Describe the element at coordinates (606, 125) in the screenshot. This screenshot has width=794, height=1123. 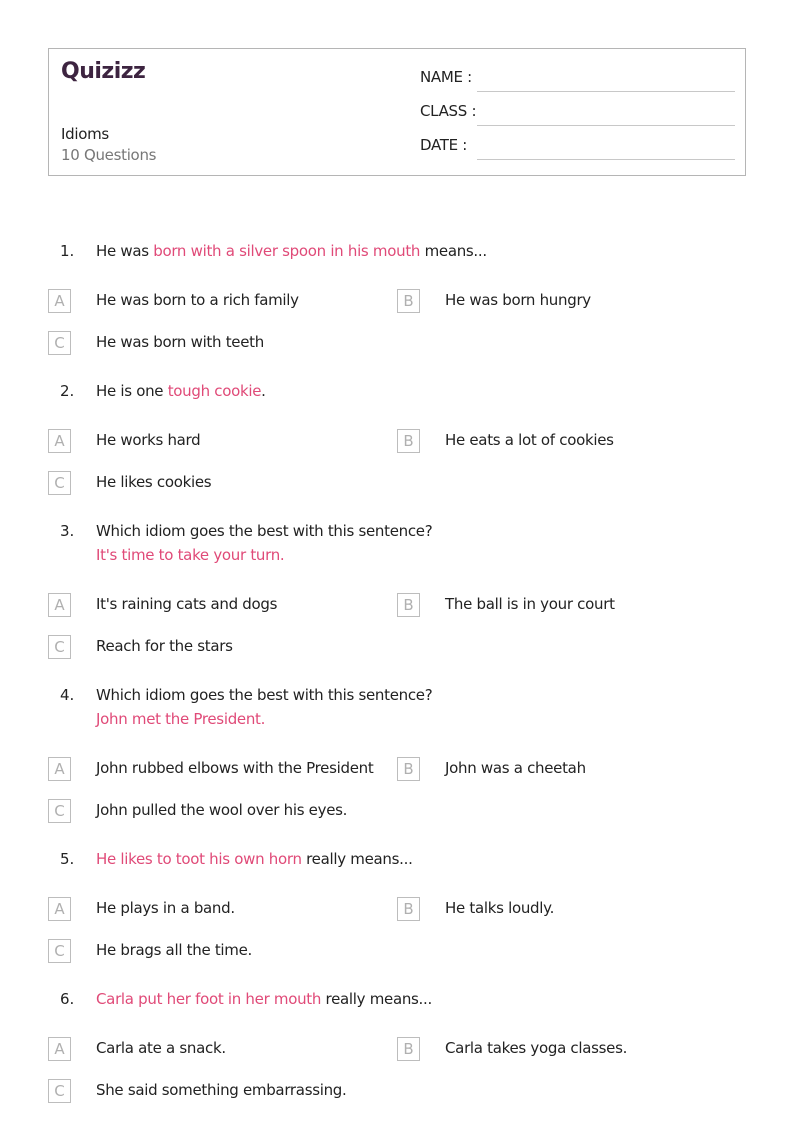
I see `class-input-line` at that location.